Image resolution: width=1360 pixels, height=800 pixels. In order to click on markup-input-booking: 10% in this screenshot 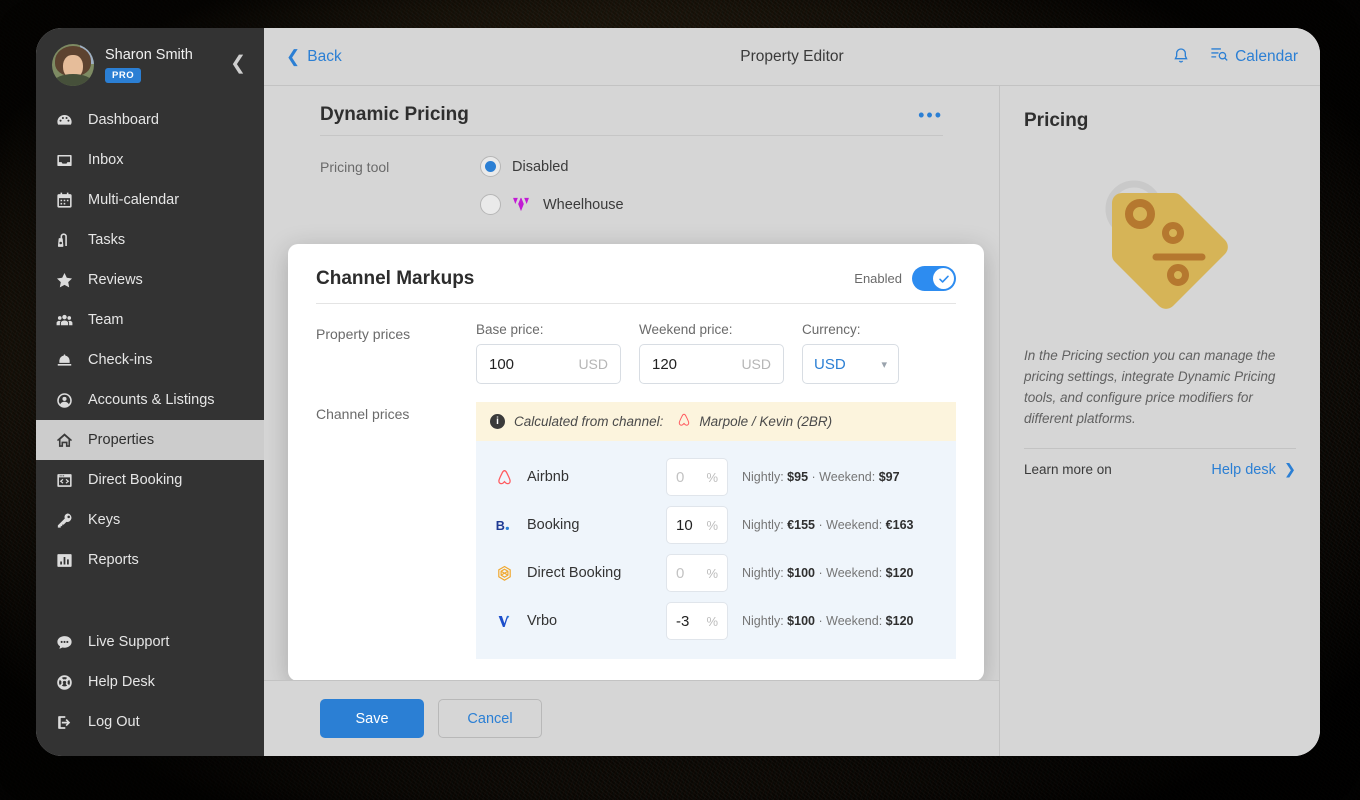, I will do `click(697, 525)`.